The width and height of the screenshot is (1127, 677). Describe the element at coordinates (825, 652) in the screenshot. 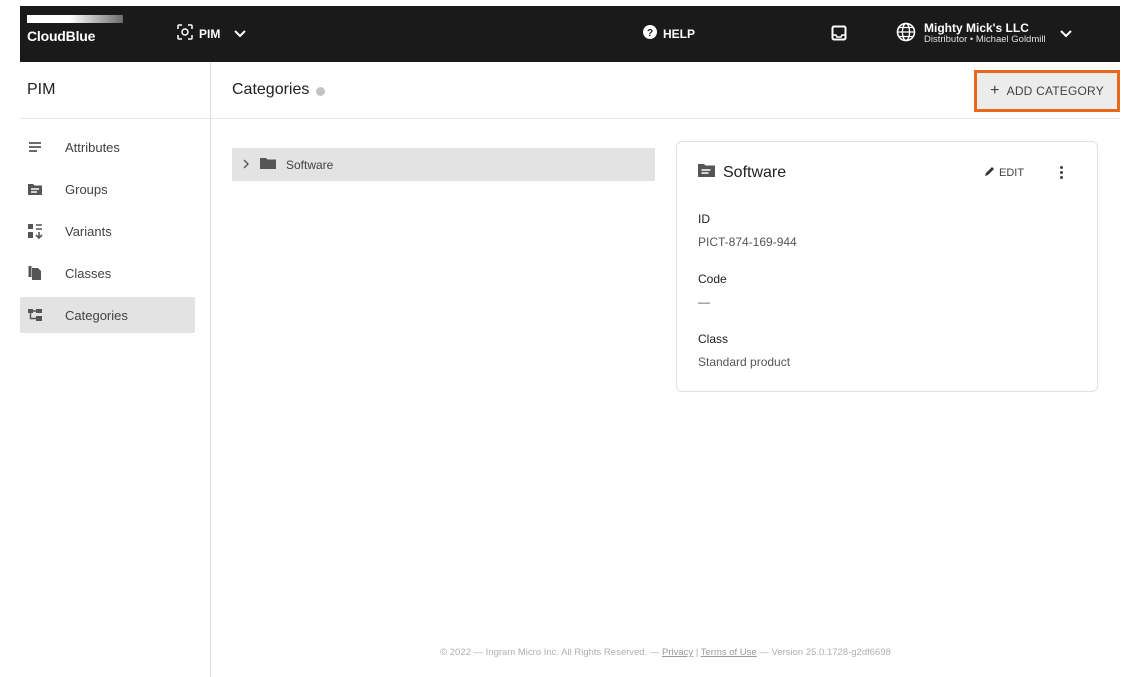

I see `footer-version: — Version 25.0.1728-g2df6698` at that location.